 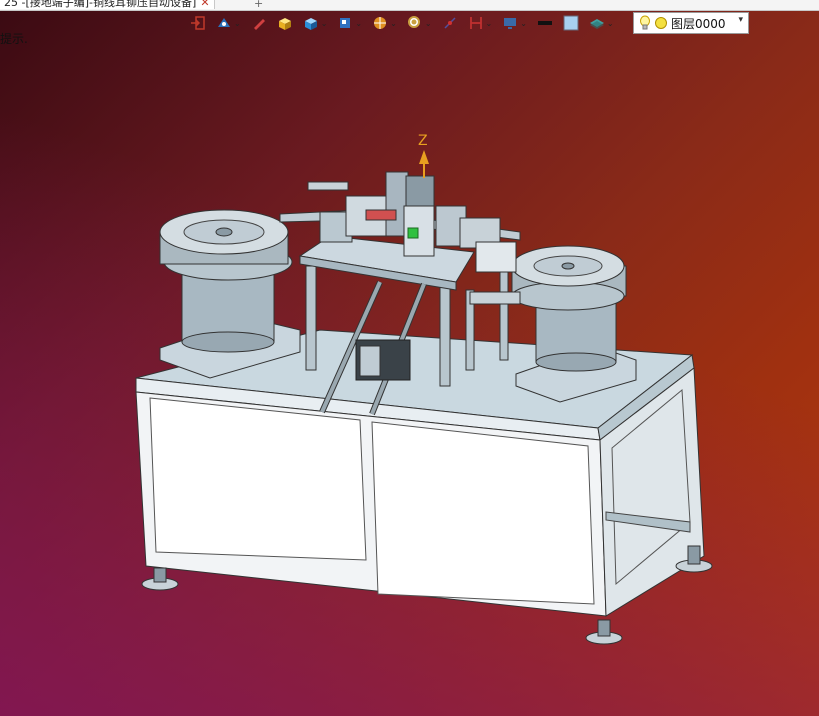 I want to click on box-blue-button: ⌄, so click(x=317, y=23).